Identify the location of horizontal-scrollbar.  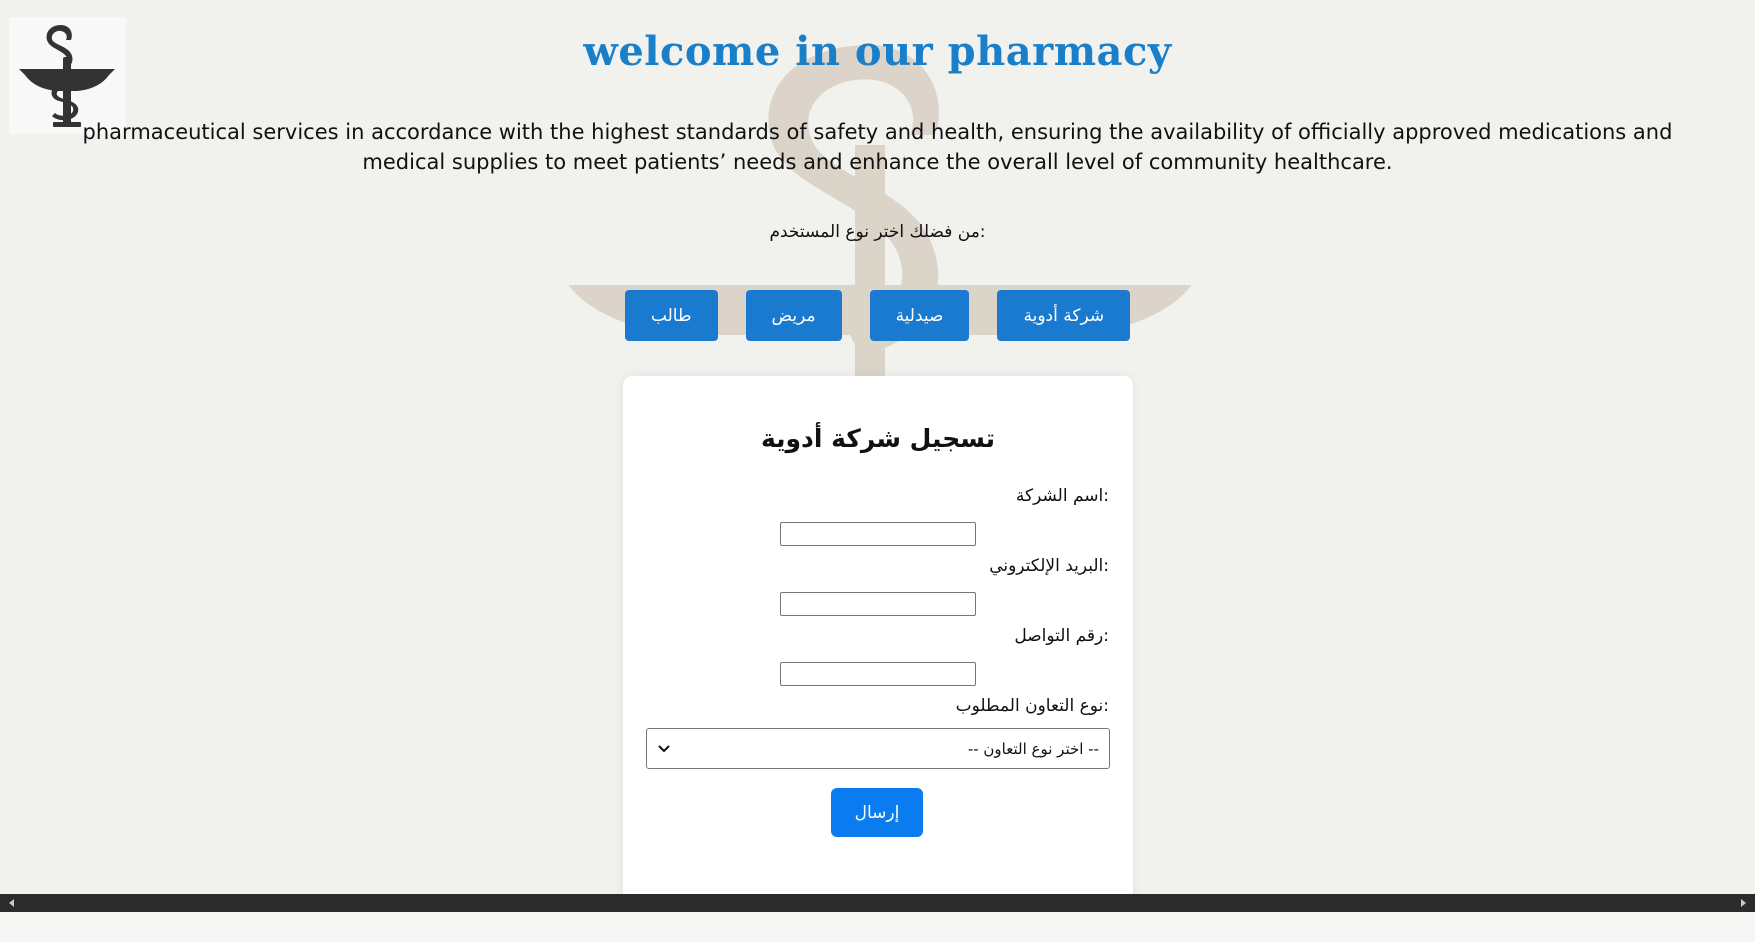
(877, 903).